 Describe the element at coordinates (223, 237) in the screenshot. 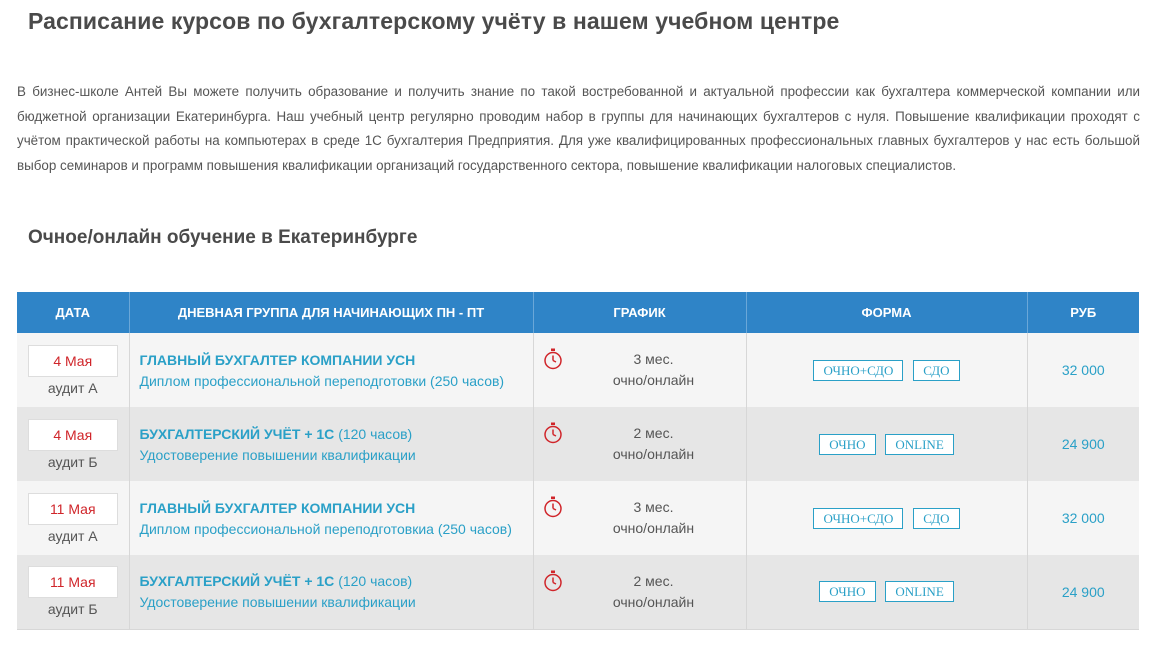

I see `section-title: Очное/онлайн обучение в Екатеринбурге` at that location.